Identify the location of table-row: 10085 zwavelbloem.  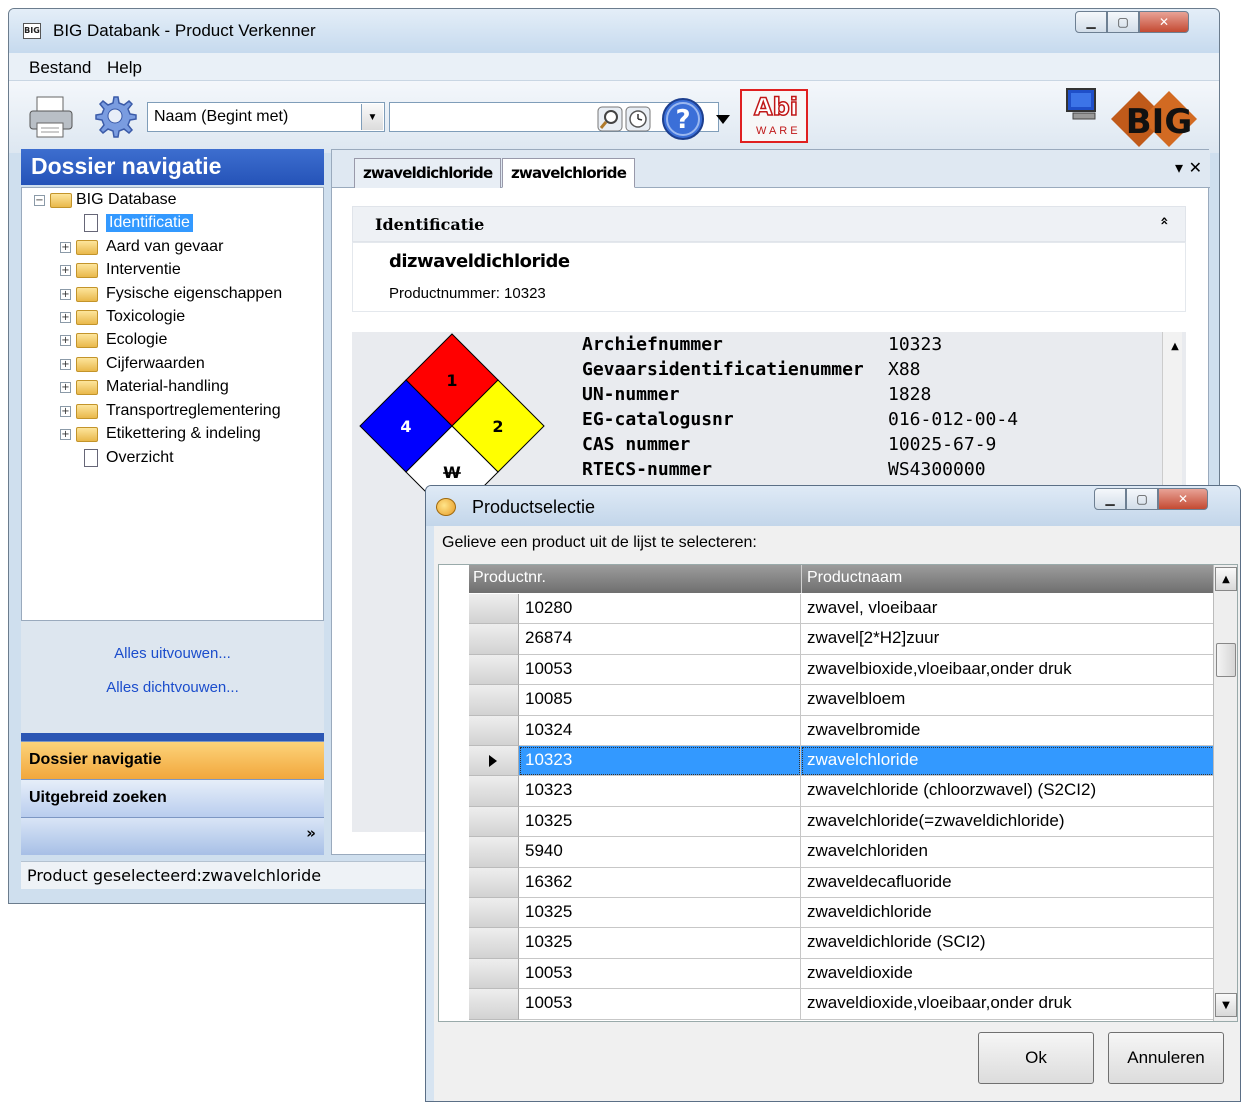
(827, 700).